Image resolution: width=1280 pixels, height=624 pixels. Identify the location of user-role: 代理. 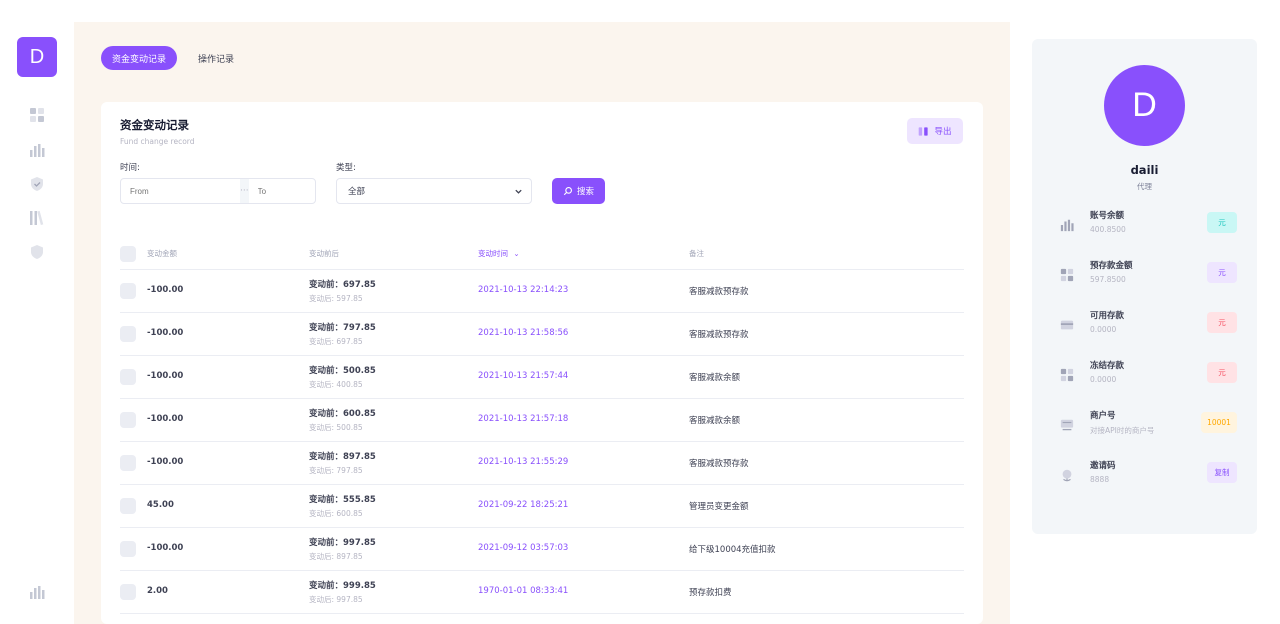
(1144, 186).